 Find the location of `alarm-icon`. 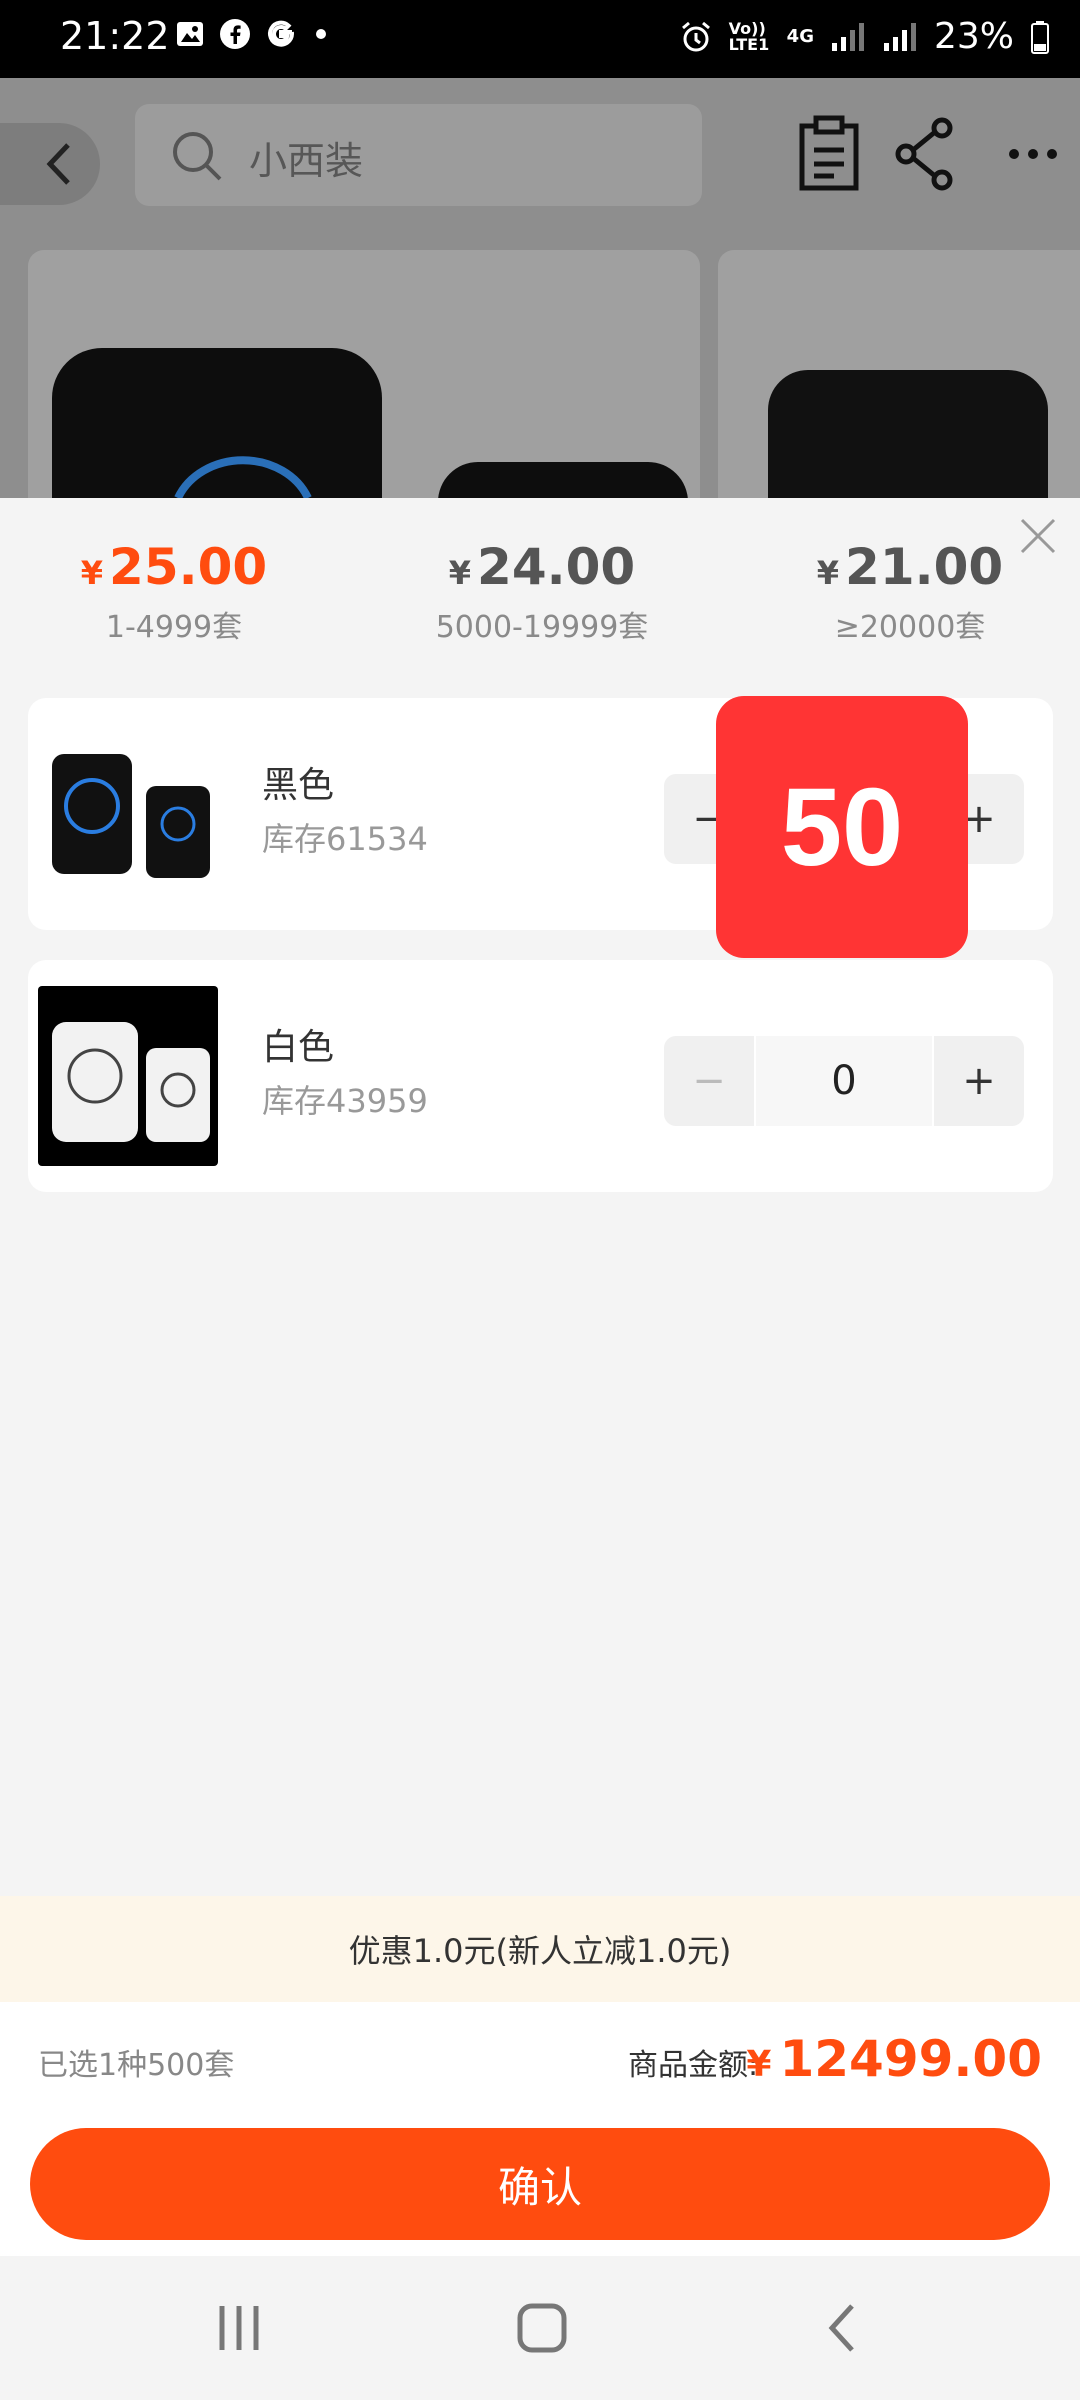

alarm-icon is located at coordinates (695, 36).